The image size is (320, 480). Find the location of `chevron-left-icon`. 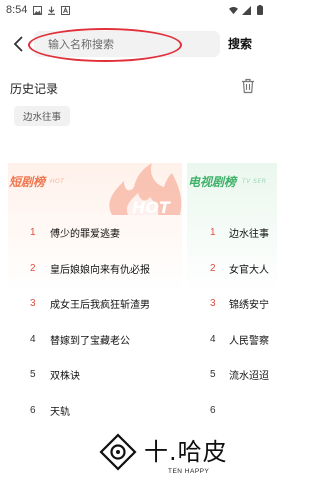

chevron-left-icon is located at coordinates (18, 44).